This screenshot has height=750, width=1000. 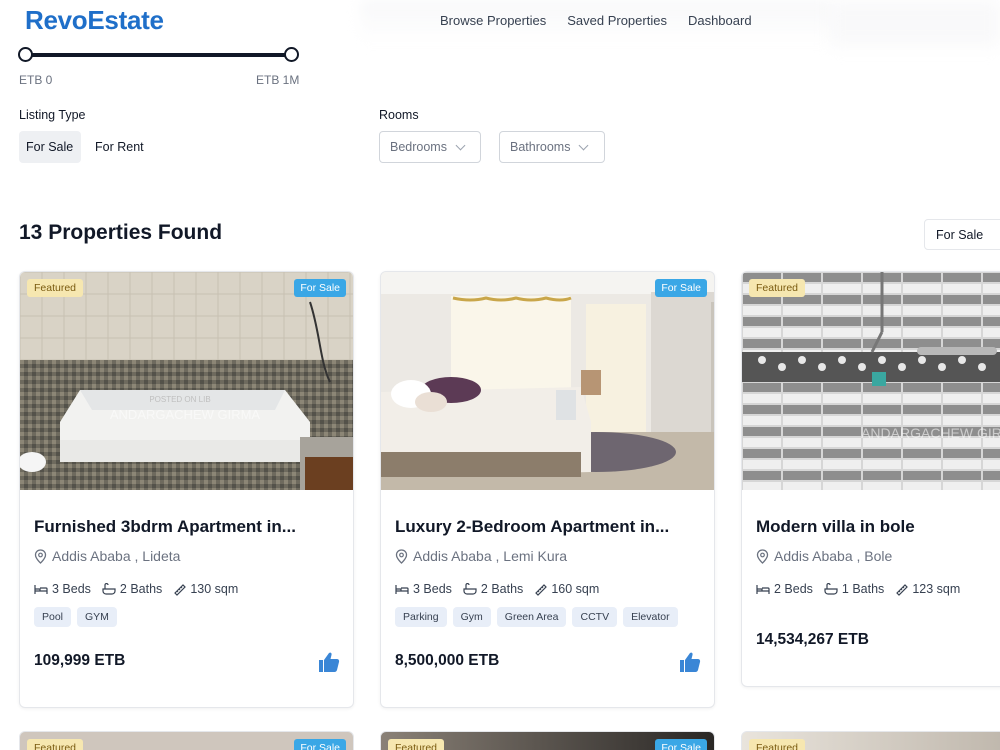 I want to click on listing-type-for-rent: For Rent, so click(x=119, y=147).